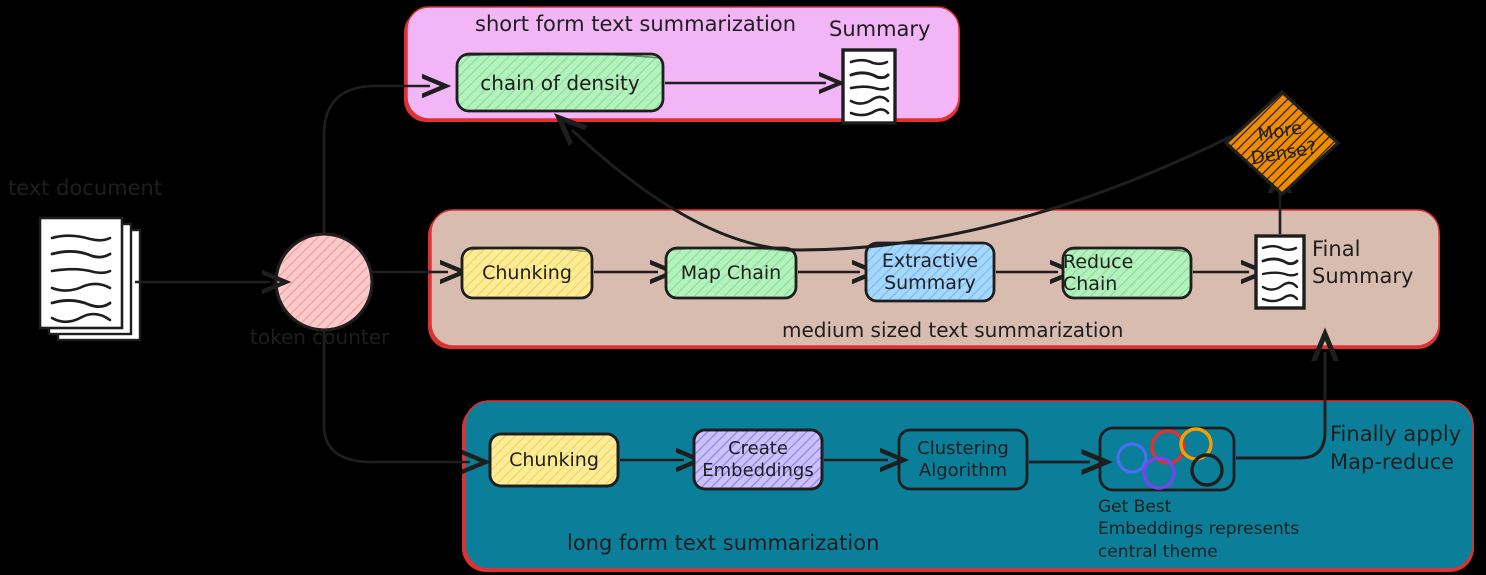 The image size is (1486, 575). I want to click on panel-short-form-caption: short form text summarization, so click(636, 24).